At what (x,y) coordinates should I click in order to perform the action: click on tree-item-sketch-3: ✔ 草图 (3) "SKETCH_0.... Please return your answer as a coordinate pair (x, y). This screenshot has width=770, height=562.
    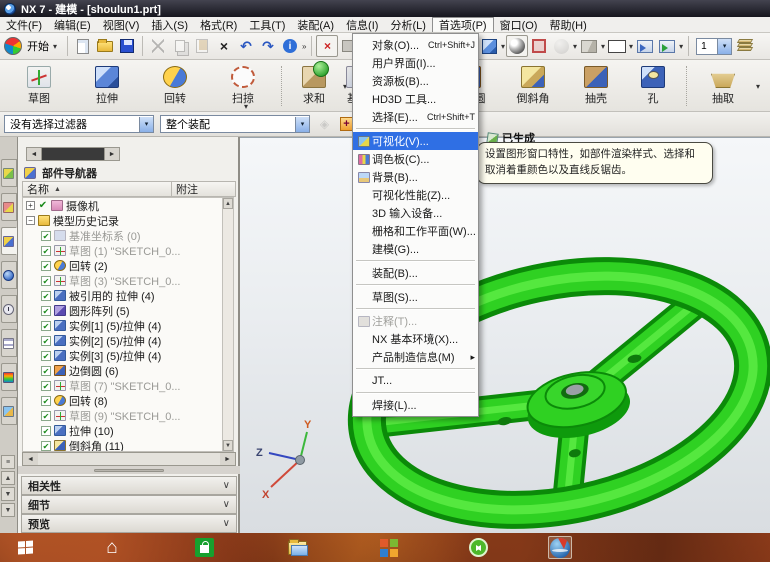
    Looking at the image, I should click on (123, 280).